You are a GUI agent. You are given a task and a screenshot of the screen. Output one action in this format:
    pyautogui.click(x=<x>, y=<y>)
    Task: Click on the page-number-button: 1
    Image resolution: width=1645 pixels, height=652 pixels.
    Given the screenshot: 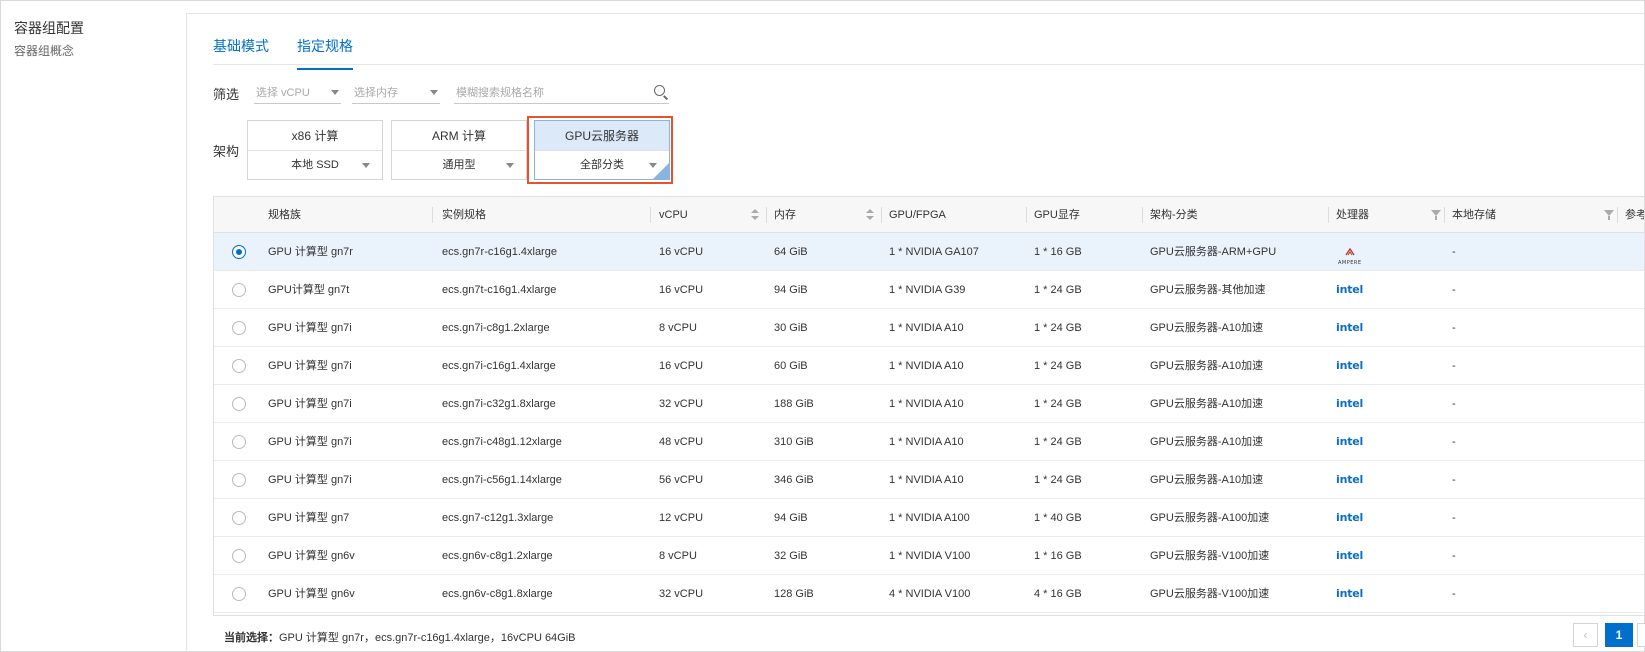 What is the action you would take?
    pyautogui.click(x=1619, y=635)
    